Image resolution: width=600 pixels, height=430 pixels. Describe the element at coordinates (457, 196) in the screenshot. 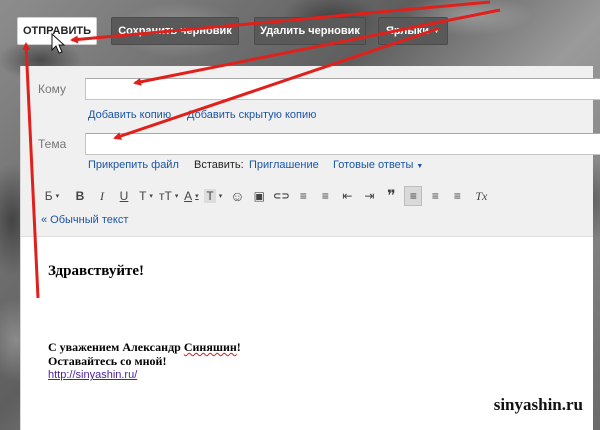

I see `align-right-icon: ≡` at that location.